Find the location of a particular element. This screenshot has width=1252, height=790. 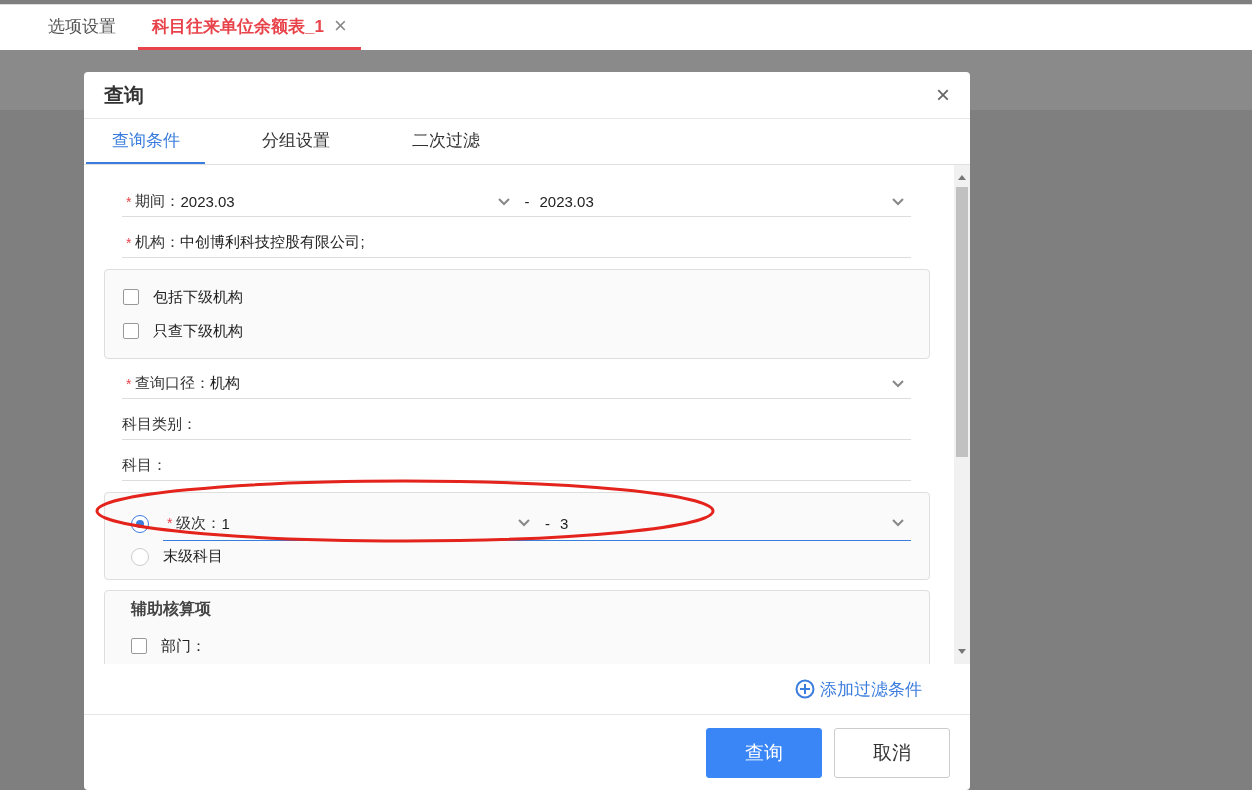

from-value: 1 is located at coordinates (225, 523).